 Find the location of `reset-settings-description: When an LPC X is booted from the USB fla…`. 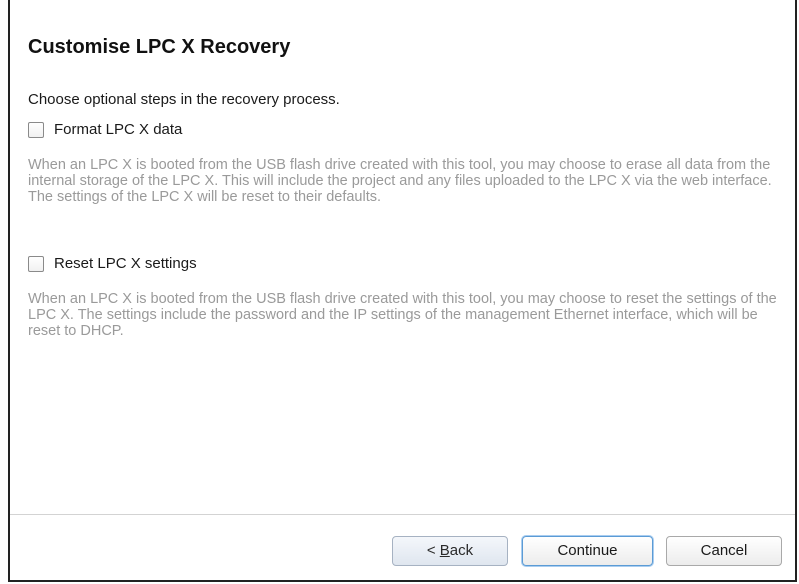

reset-settings-description: When an LPC X is booted from the USB fla… is located at coordinates (402, 315).